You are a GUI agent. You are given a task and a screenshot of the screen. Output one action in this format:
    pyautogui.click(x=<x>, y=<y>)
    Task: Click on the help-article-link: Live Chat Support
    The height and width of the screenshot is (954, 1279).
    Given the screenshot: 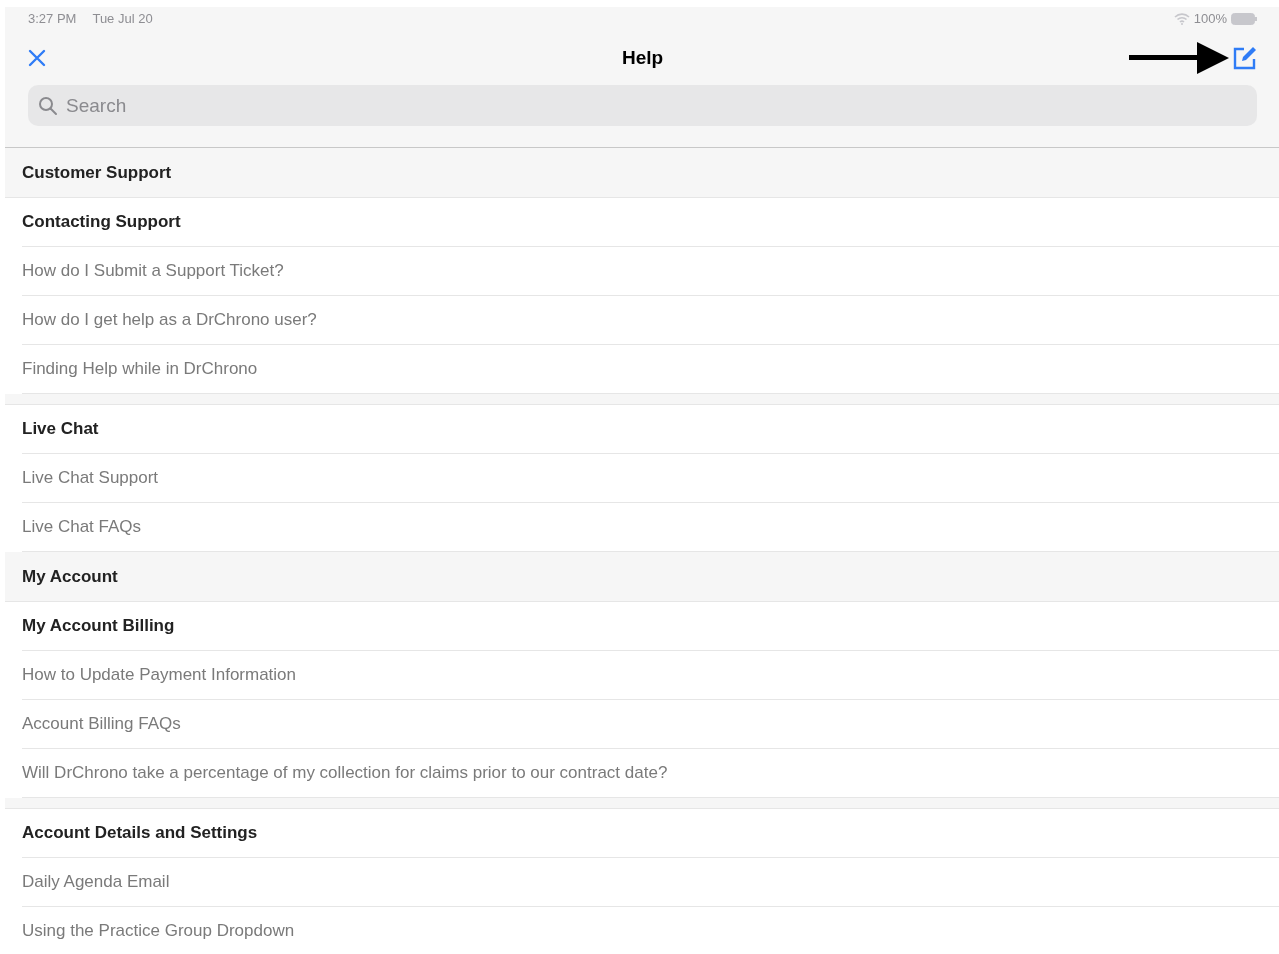 What is the action you would take?
    pyautogui.click(x=650, y=478)
    